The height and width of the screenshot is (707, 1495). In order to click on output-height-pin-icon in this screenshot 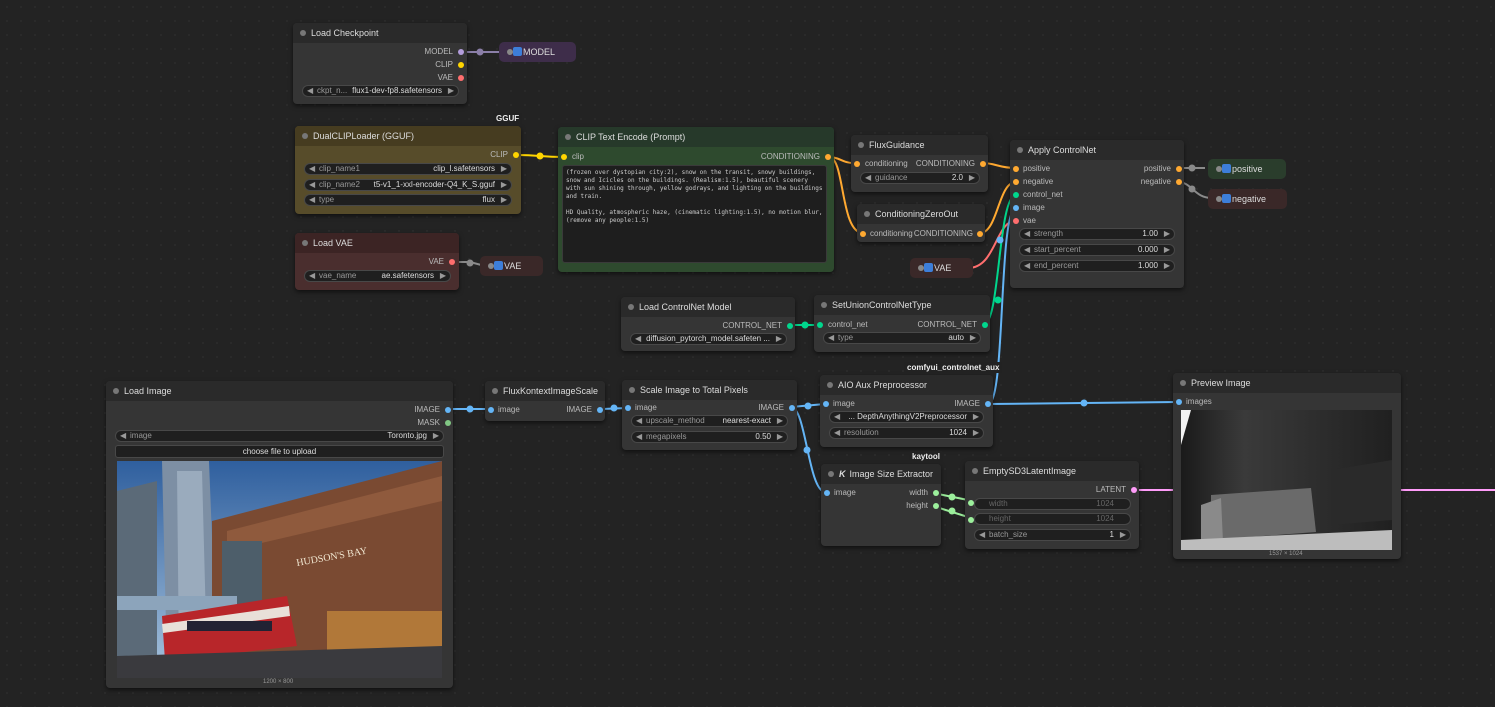, I will do `click(936, 506)`.